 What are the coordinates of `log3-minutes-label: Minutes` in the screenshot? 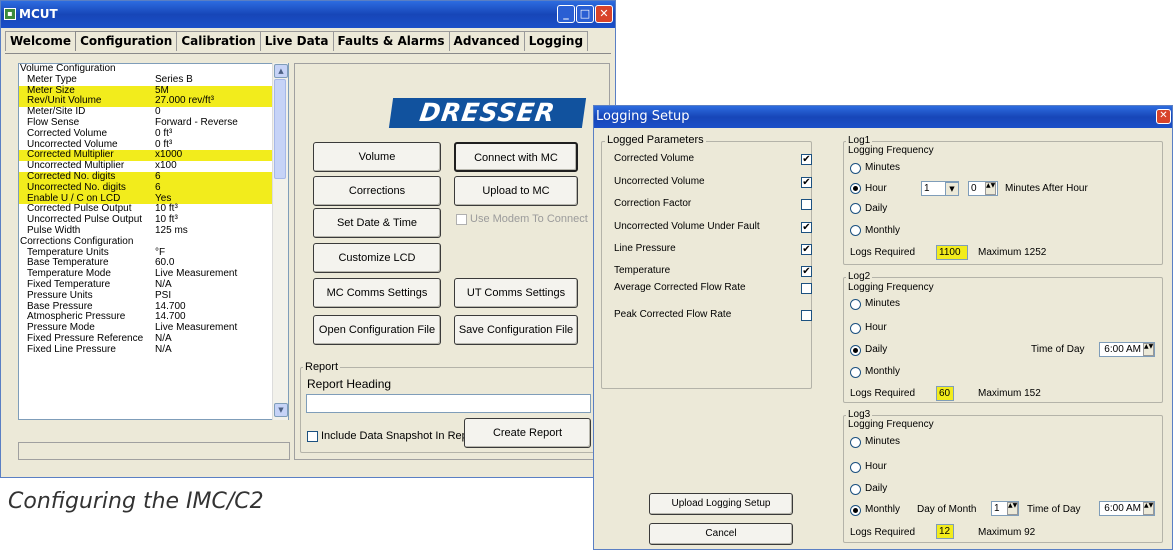 It's located at (883, 441).